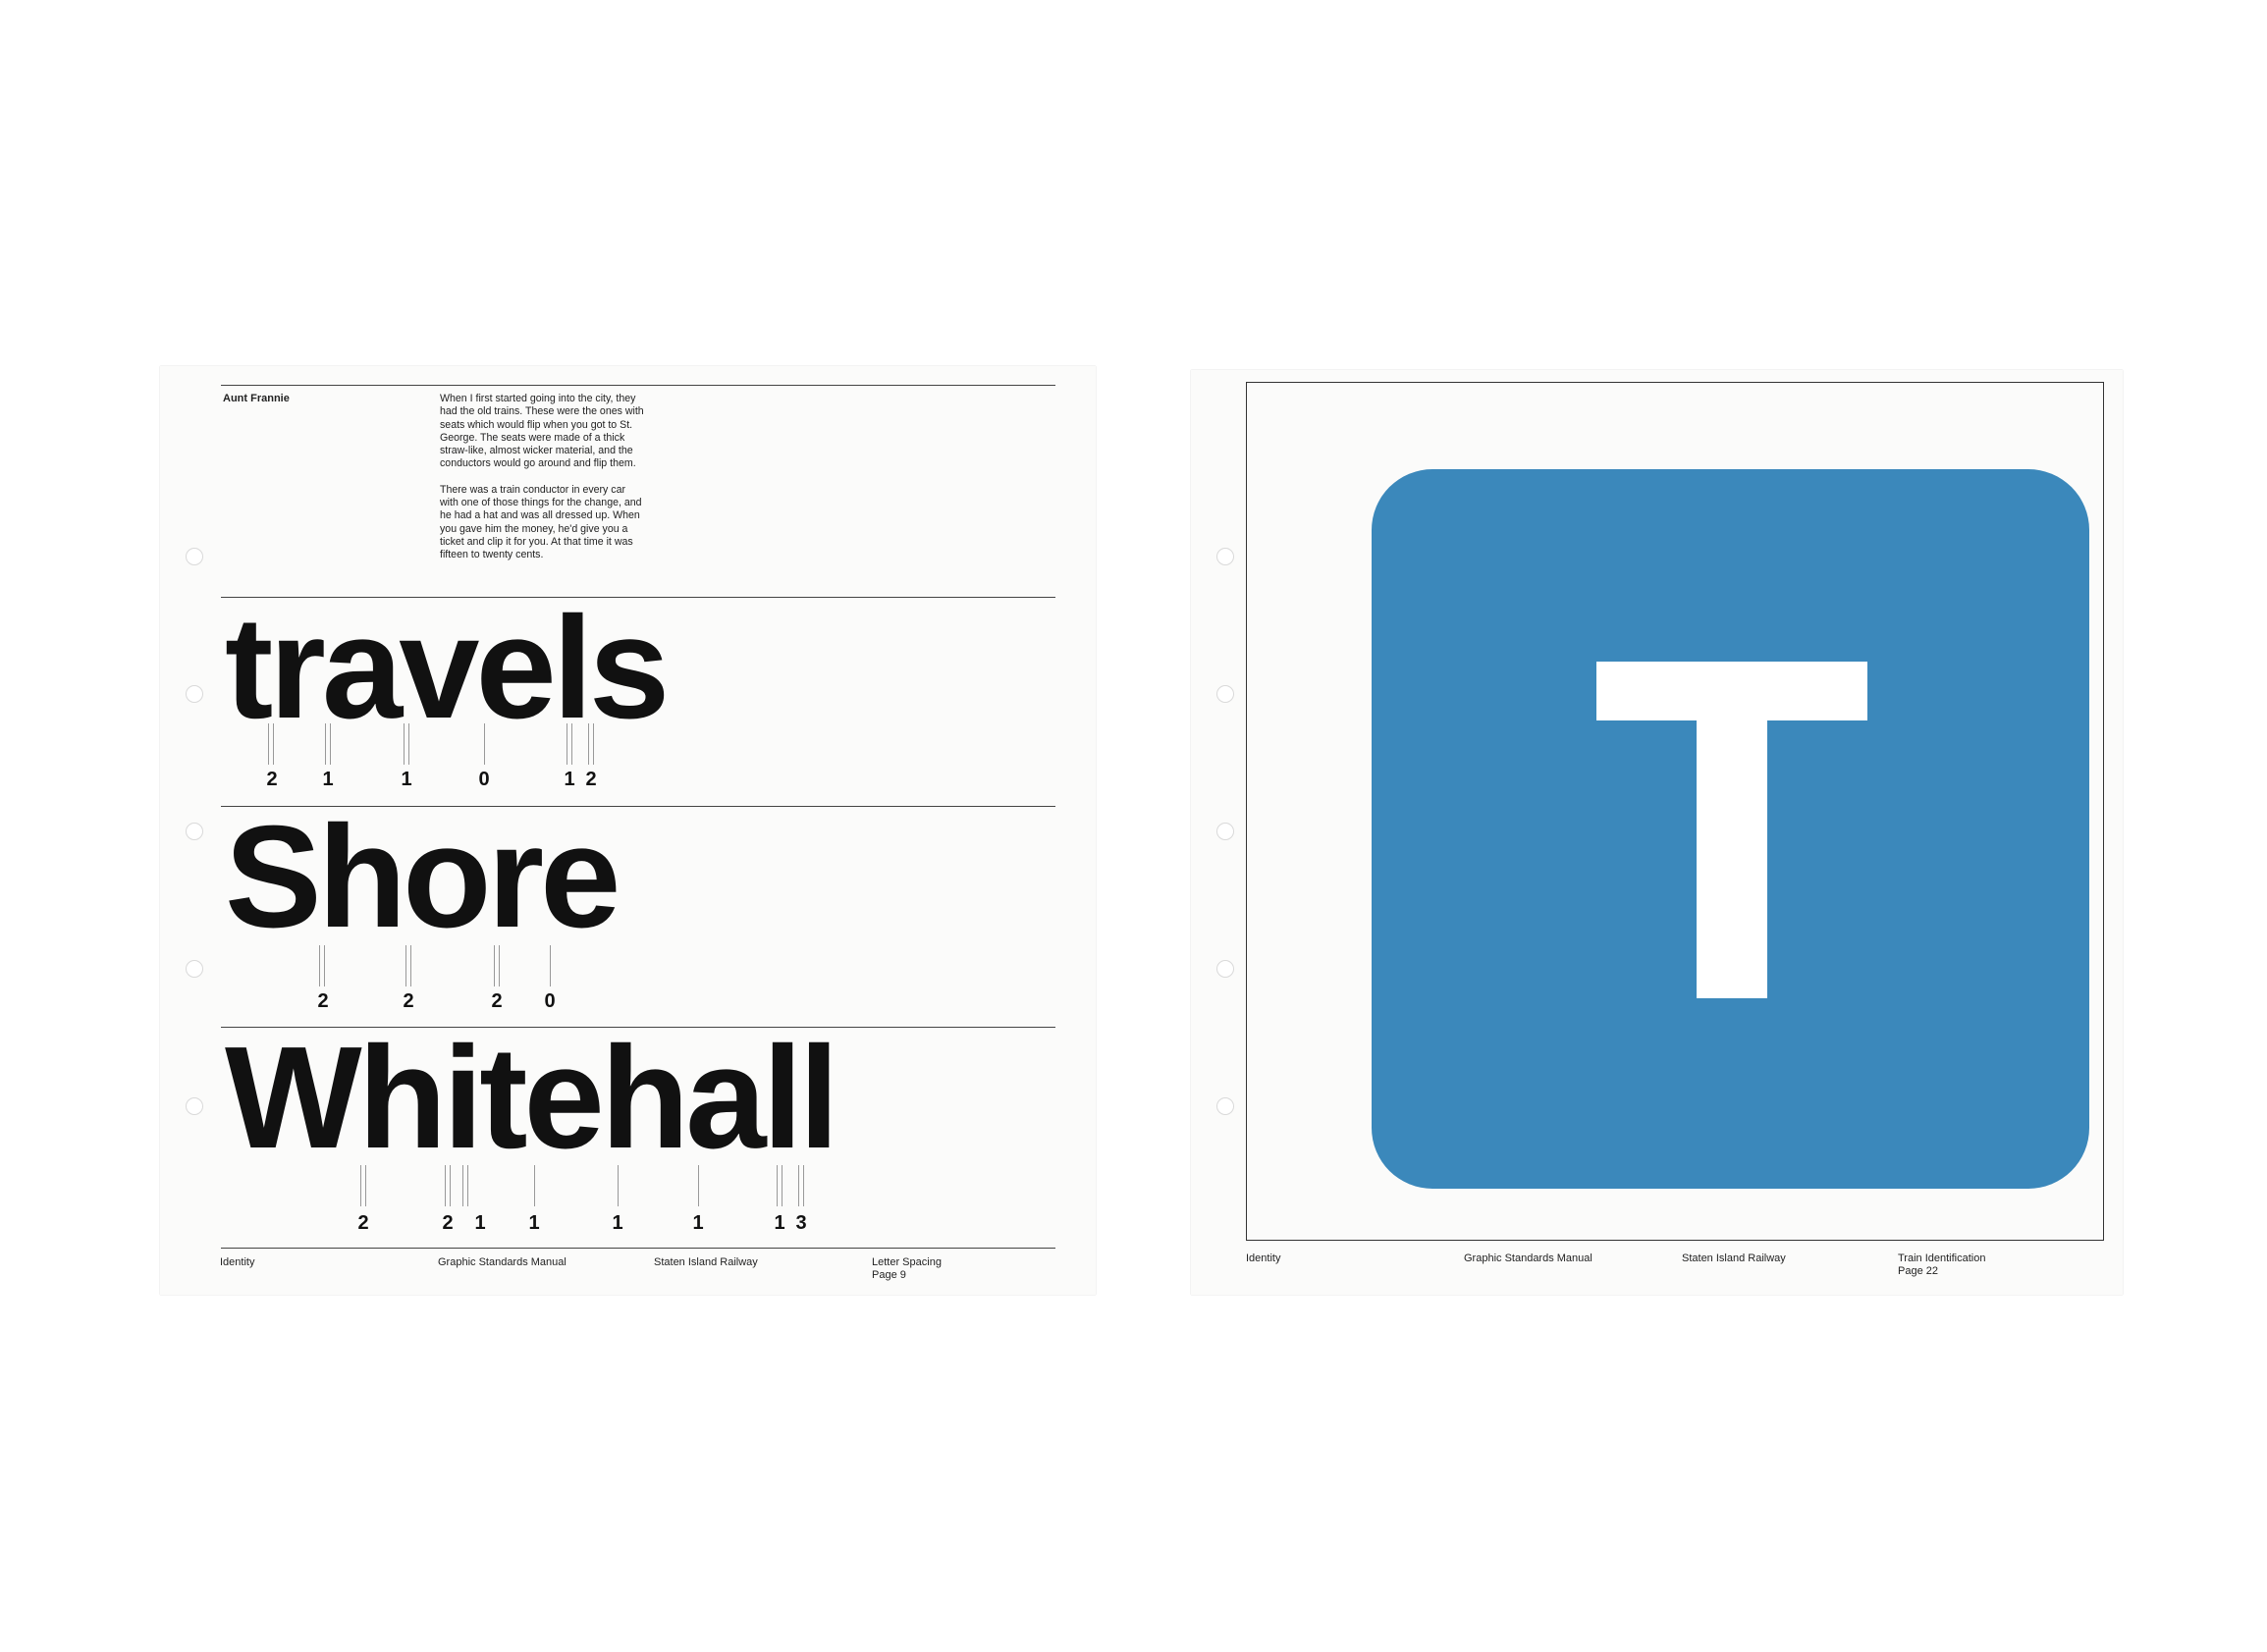 This screenshot has height=1652, width=2267. I want to click on footer-section-title: Train Identification, so click(1942, 1258).